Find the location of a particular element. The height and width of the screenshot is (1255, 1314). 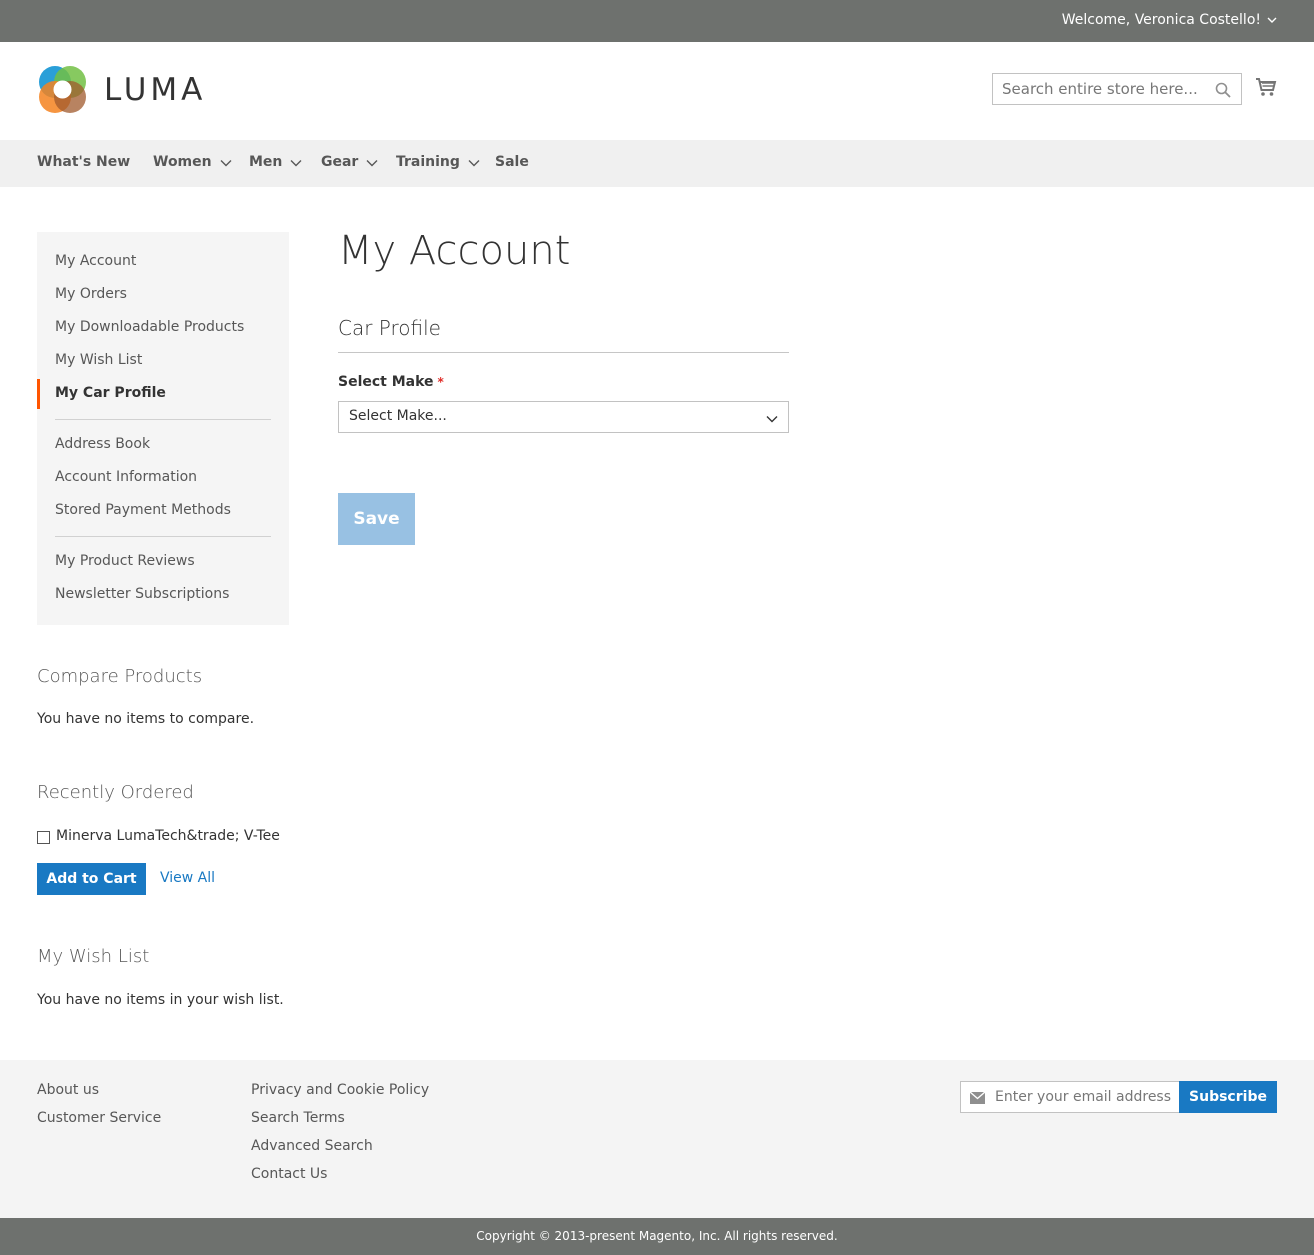

nav-label: What's New is located at coordinates (84, 162).